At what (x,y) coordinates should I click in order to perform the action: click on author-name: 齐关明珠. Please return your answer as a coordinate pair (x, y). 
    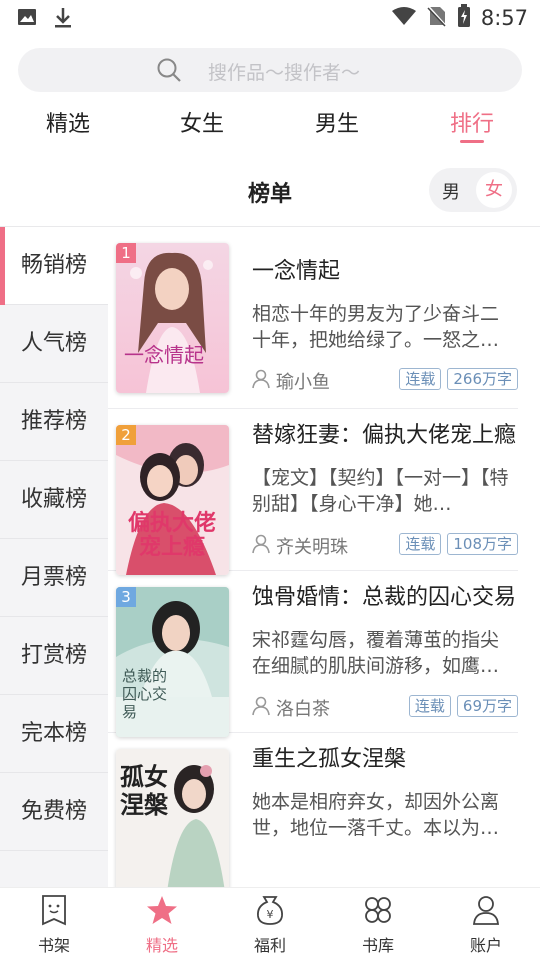
    Looking at the image, I should click on (312, 547).